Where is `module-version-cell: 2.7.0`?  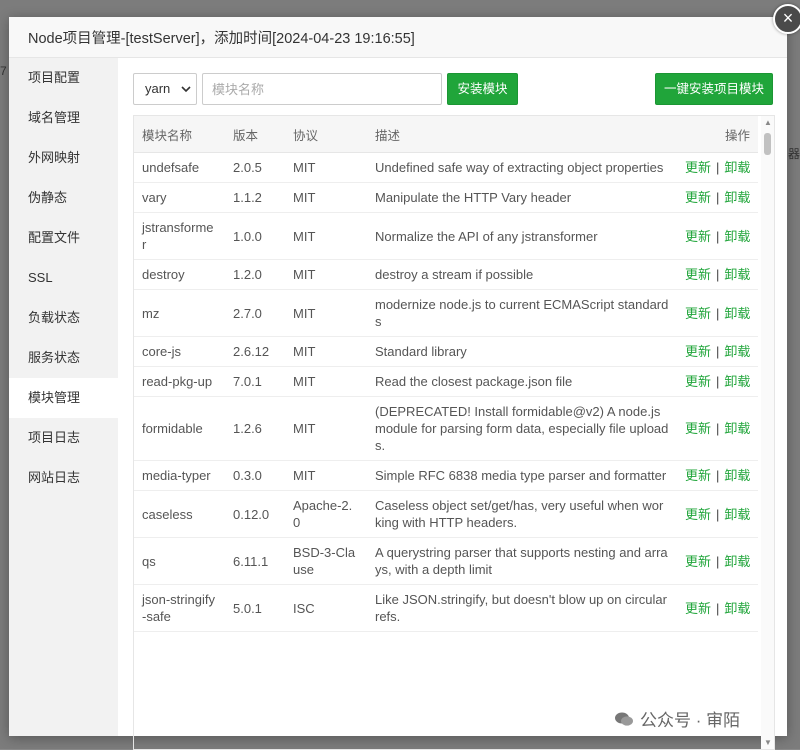
module-version-cell: 2.7.0 is located at coordinates (255, 313).